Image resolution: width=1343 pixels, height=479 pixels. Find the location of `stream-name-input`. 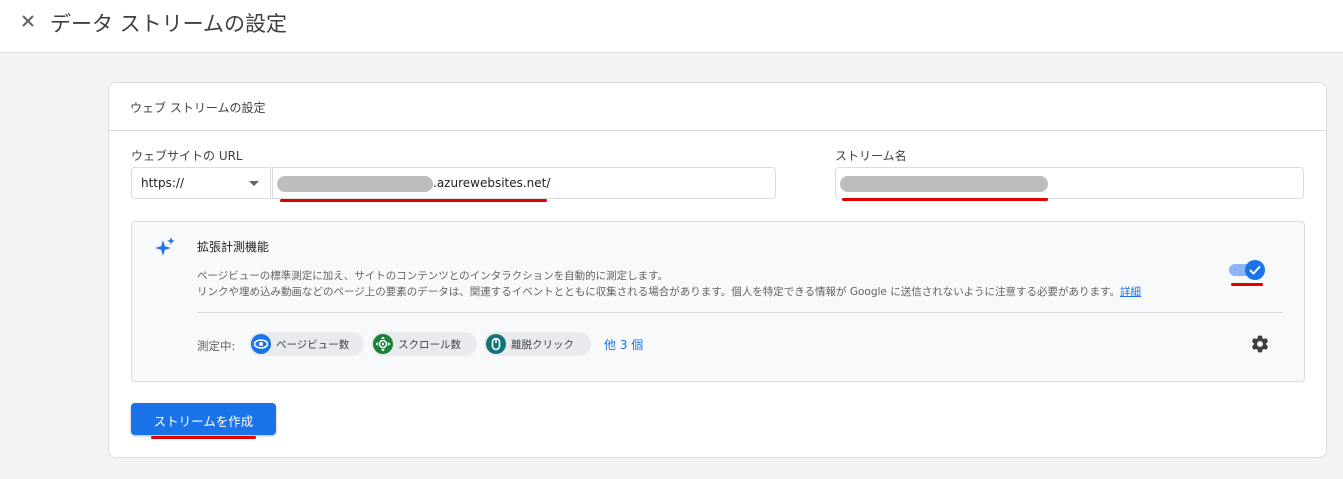

stream-name-input is located at coordinates (1069, 183).